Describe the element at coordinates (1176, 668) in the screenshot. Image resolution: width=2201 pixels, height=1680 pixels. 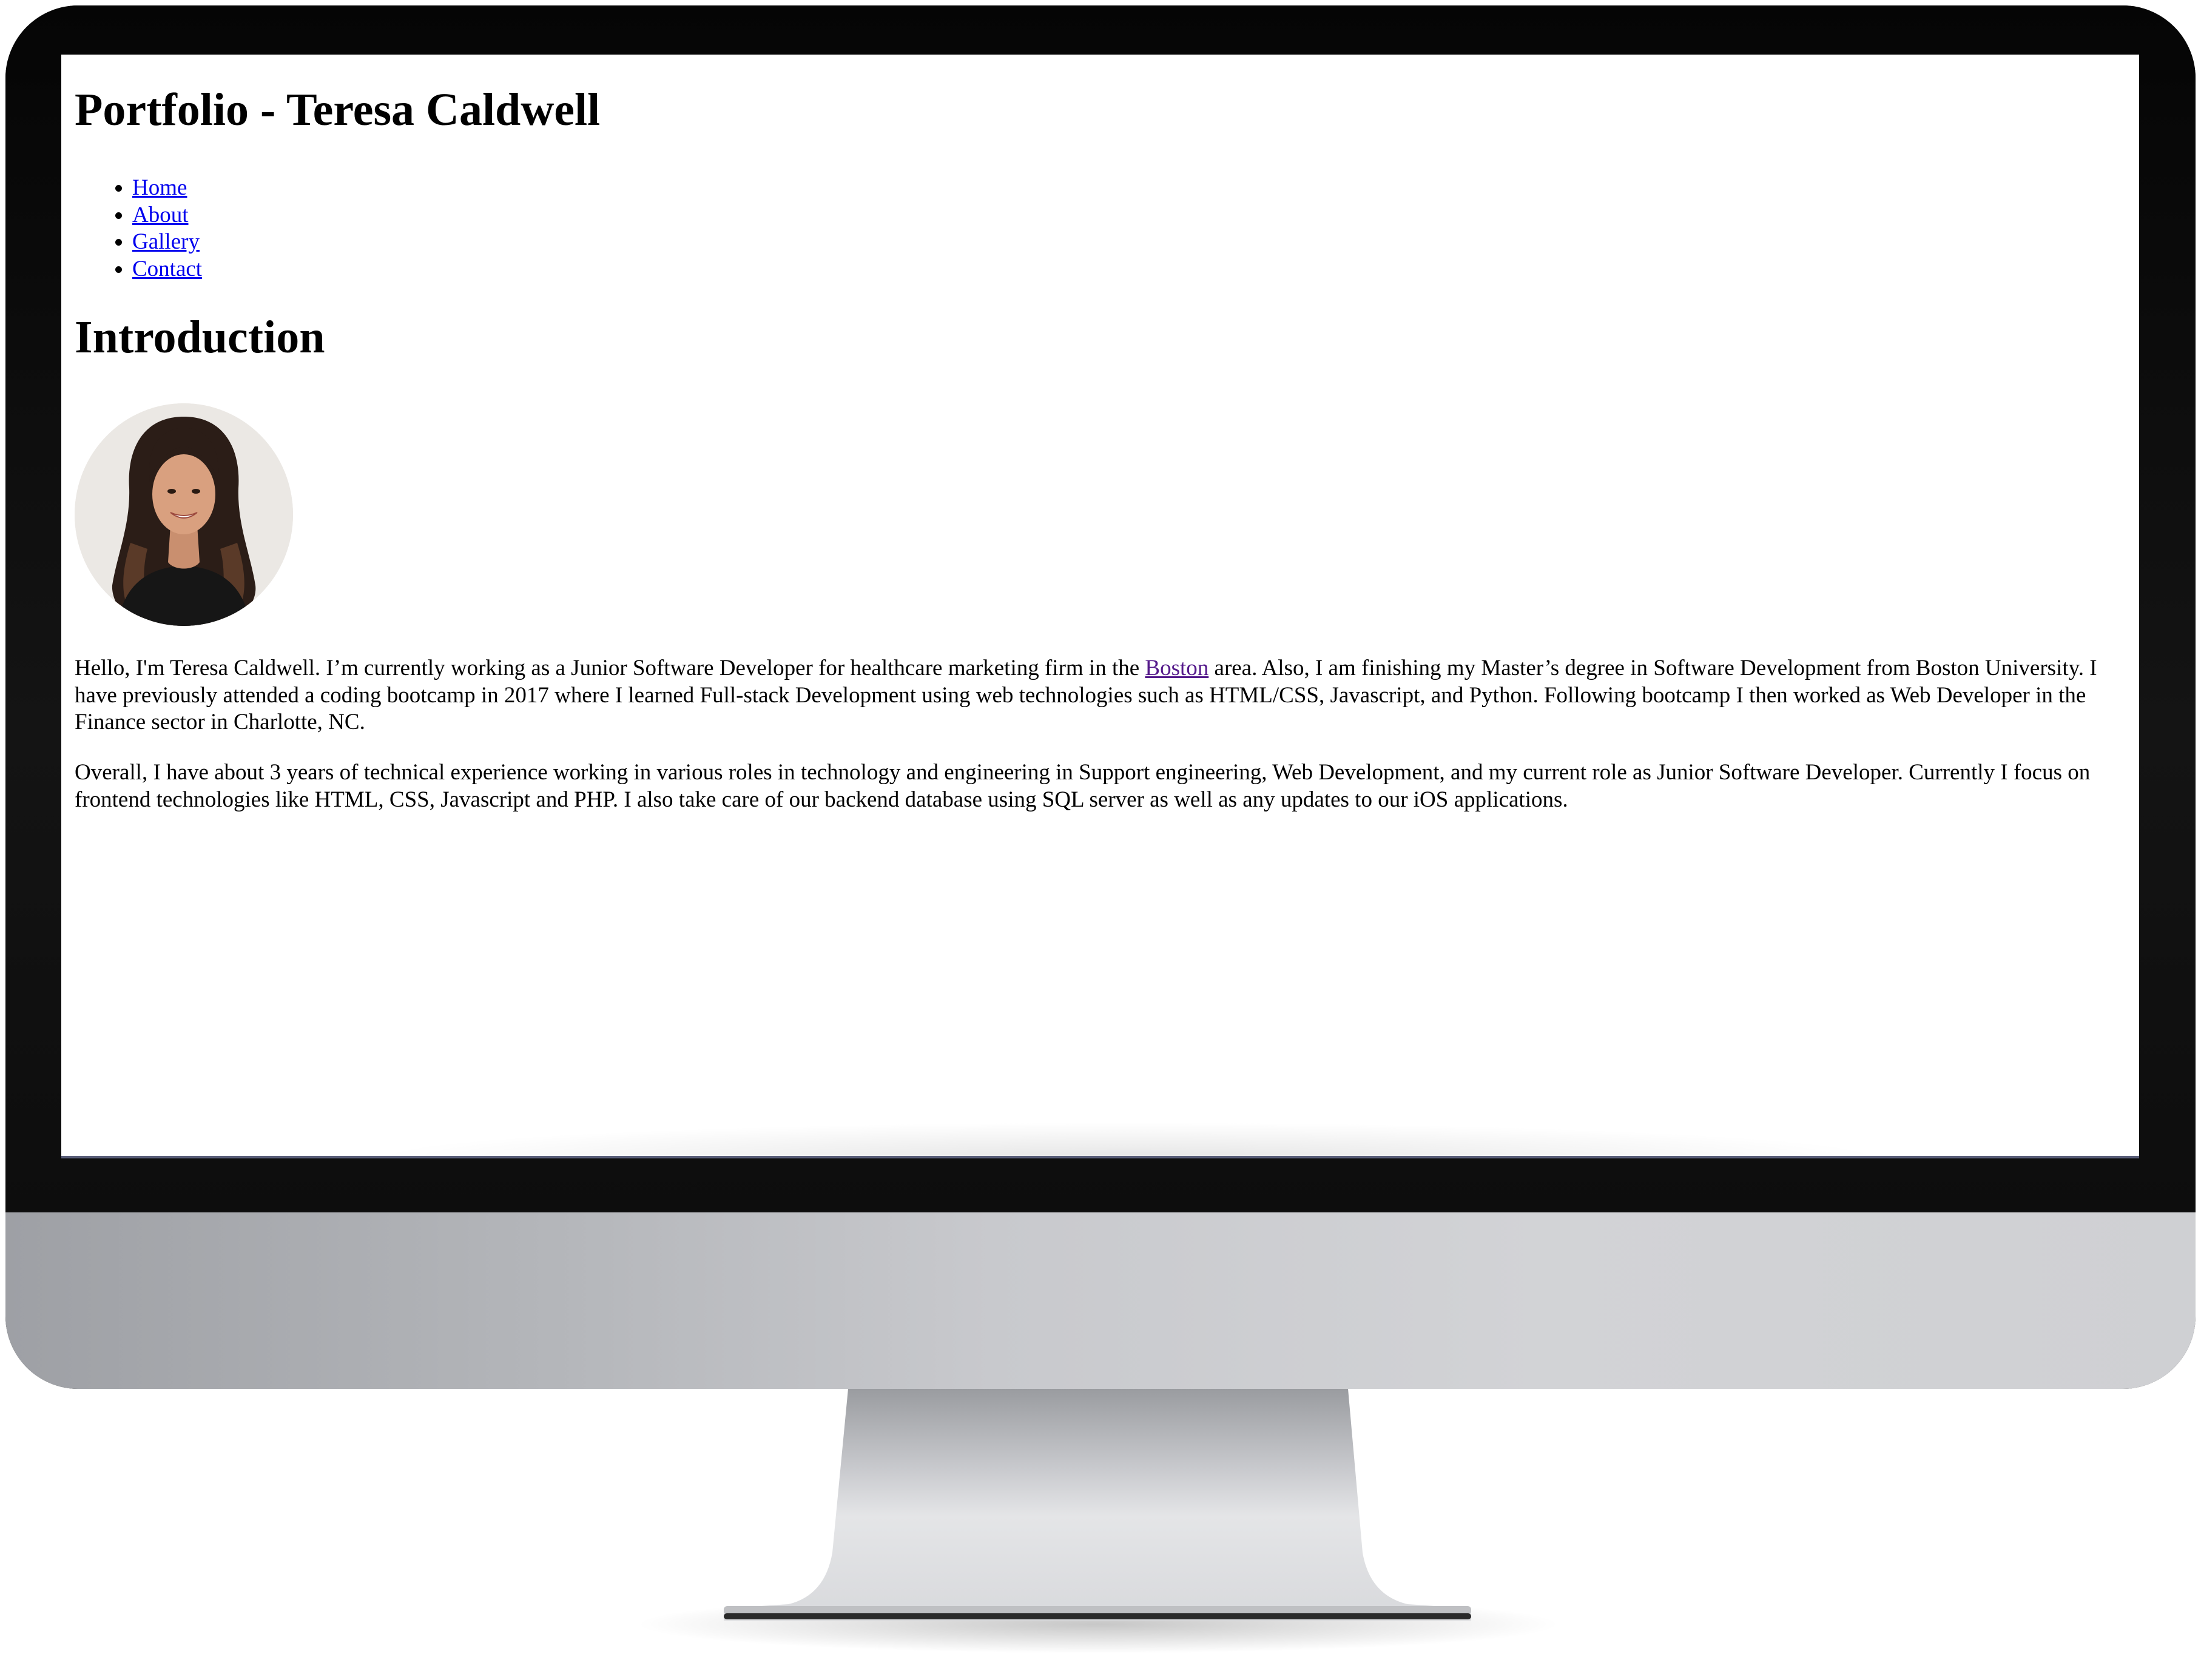
I see `boston-link: Boston` at that location.